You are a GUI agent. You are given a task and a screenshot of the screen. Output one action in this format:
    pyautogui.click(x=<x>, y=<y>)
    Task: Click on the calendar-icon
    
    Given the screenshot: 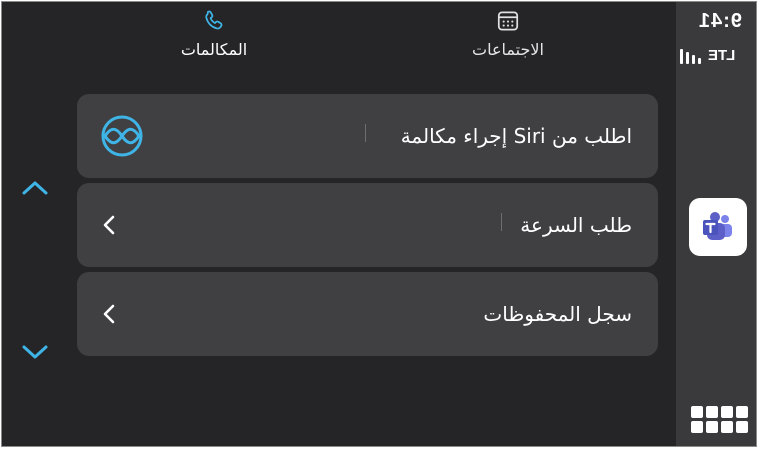 What is the action you would take?
    pyautogui.click(x=508, y=21)
    